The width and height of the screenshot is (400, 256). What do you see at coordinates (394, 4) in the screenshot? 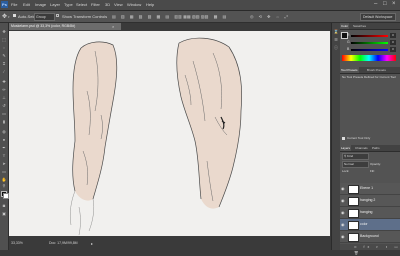
I see `close-icon: ×` at bounding box center [394, 4].